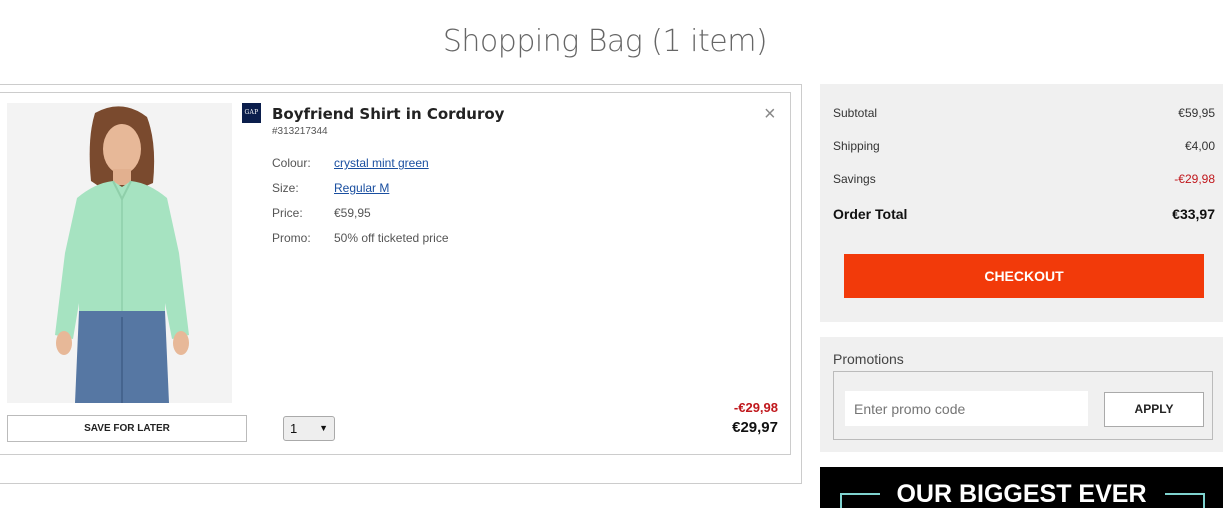 The image size is (1223, 508). What do you see at coordinates (119, 253) in the screenshot?
I see `product-image` at bounding box center [119, 253].